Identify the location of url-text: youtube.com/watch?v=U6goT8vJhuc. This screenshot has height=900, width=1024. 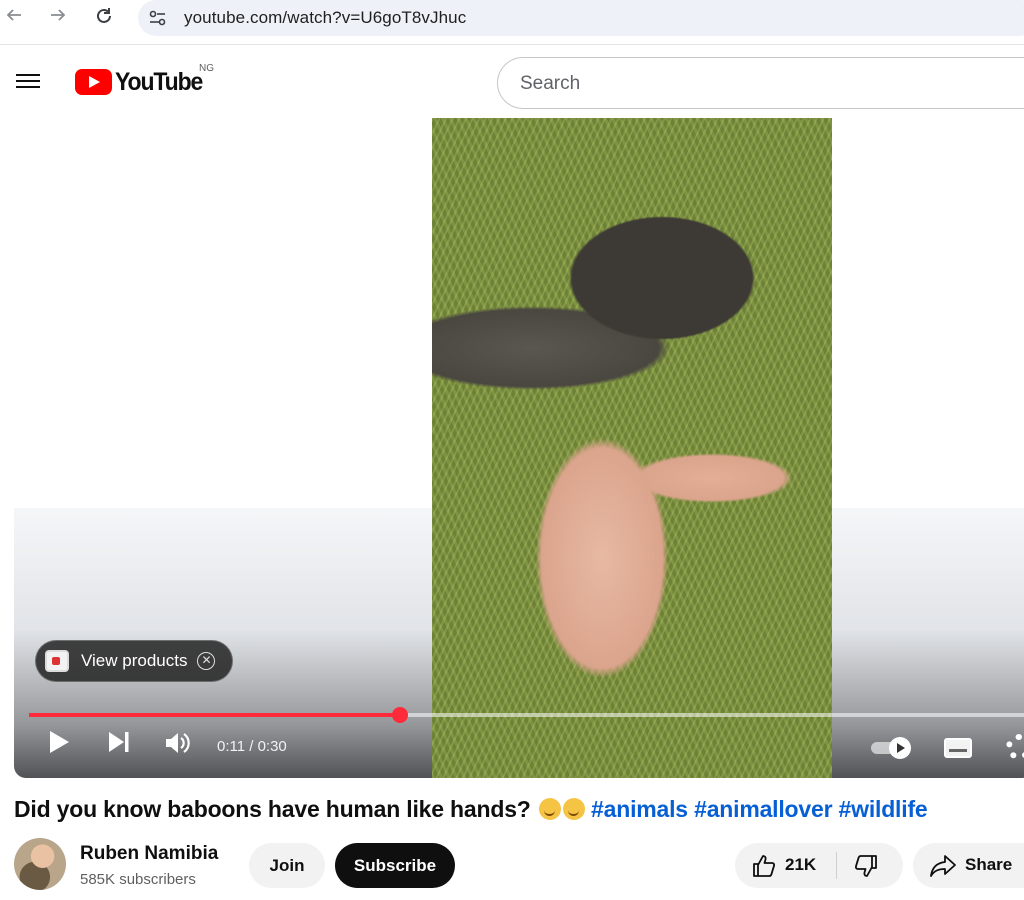
(325, 18).